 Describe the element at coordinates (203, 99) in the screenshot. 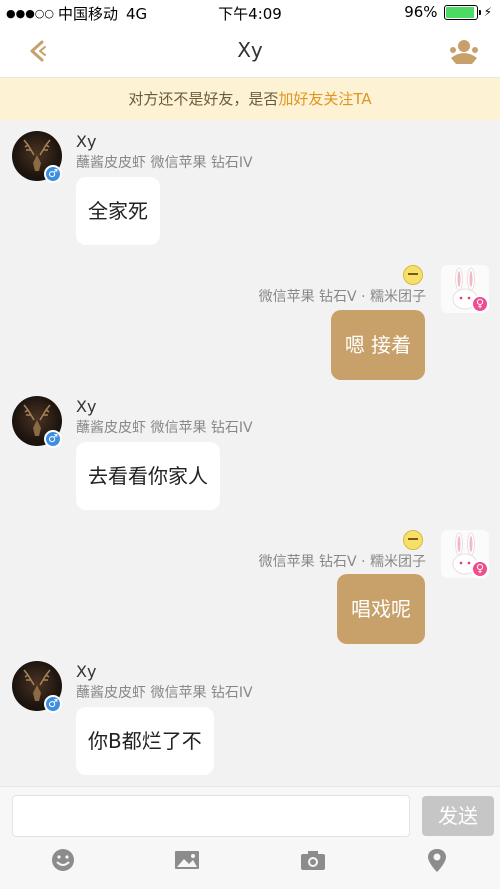

I see `notice-text: 对方还不是好友，是否` at that location.